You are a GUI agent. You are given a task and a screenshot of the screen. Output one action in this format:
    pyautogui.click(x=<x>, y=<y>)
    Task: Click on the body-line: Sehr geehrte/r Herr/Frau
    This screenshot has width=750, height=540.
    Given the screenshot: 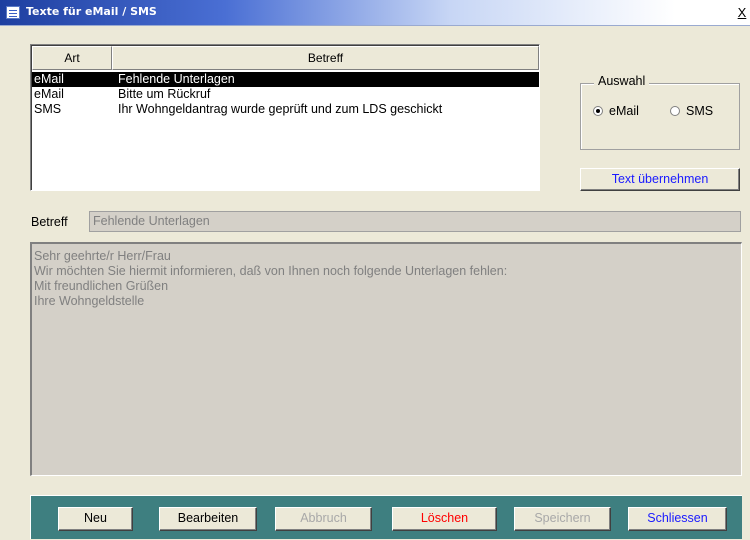 What is the action you would take?
    pyautogui.click(x=102, y=256)
    